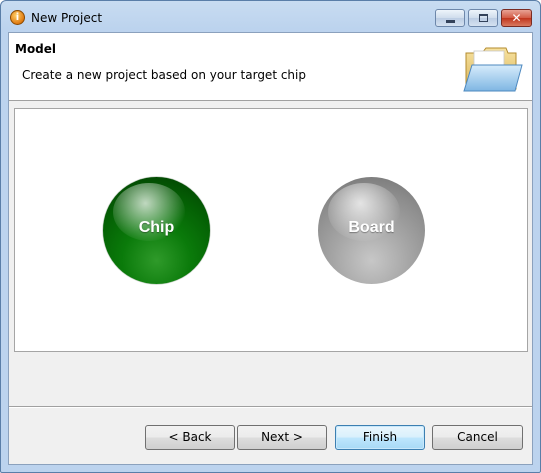 This screenshot has height=473, width=541. I want to click on chip-option: Chip, so click(156, 230).